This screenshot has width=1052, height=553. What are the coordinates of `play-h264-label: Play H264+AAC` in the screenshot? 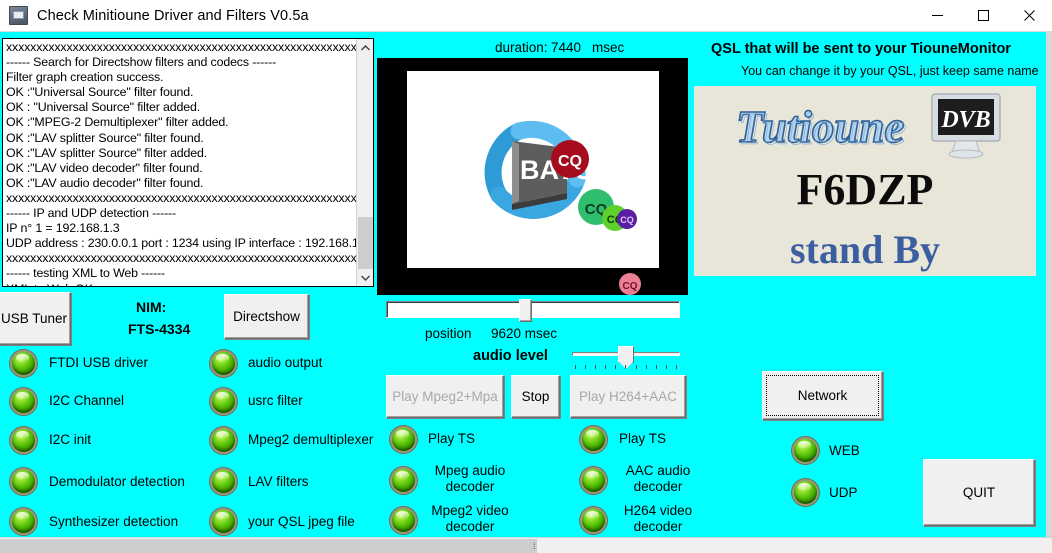 It's located at (628, 396).